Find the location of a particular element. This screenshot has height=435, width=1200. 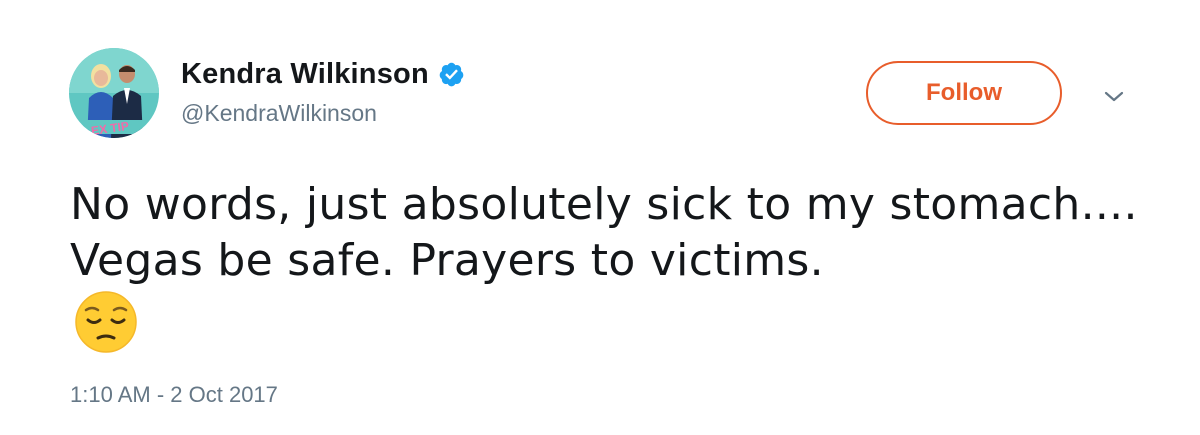

tweet-timestamp: 1:10 AM - 2 Oct 2017 is located at coordinates (174, 395).